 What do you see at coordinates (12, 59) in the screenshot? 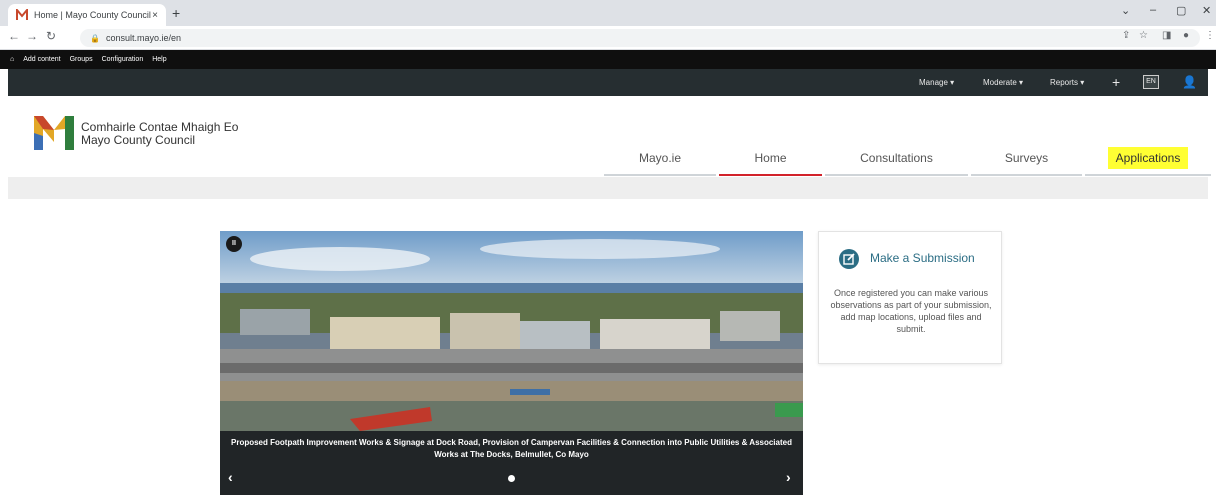
I see `home-icon: ⌂` at bounding box center [12, 59].